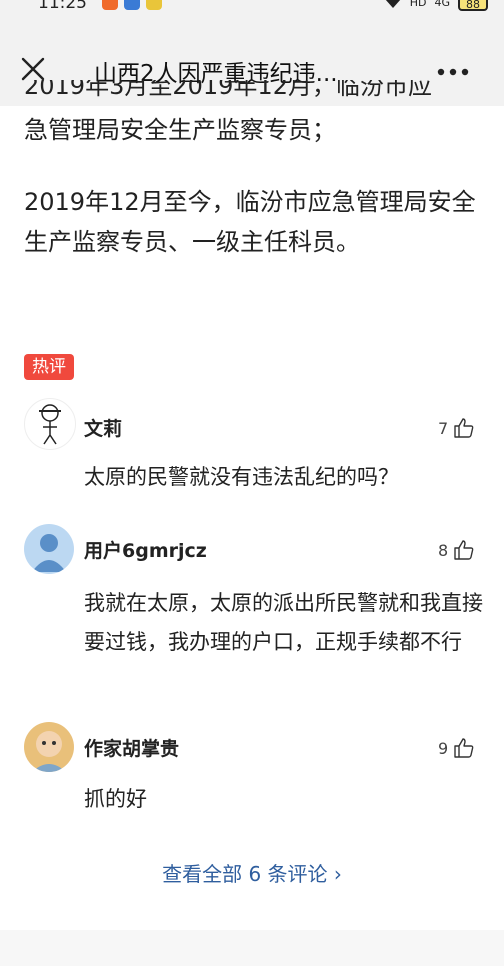  I want to click on comment-author: 文莉, so click(103, 427).